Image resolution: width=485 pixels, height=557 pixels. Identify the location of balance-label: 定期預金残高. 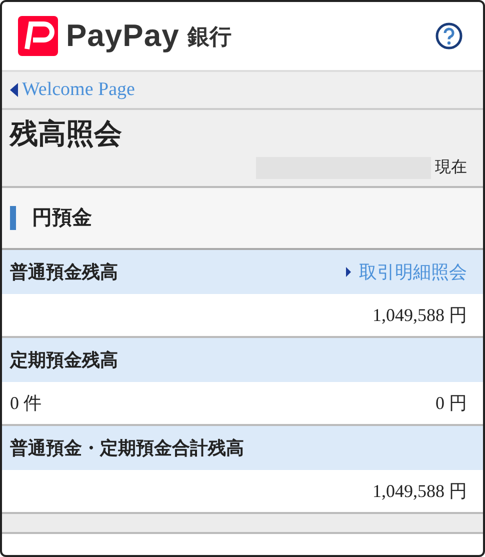
(64, 360).